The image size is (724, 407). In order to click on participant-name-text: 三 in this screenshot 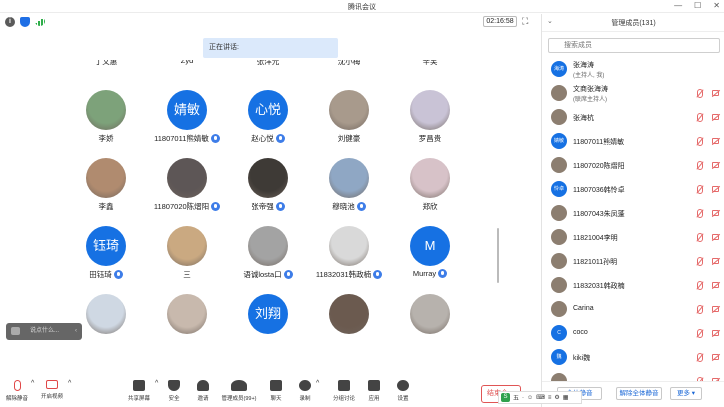, I will do `click(187, 274)`.